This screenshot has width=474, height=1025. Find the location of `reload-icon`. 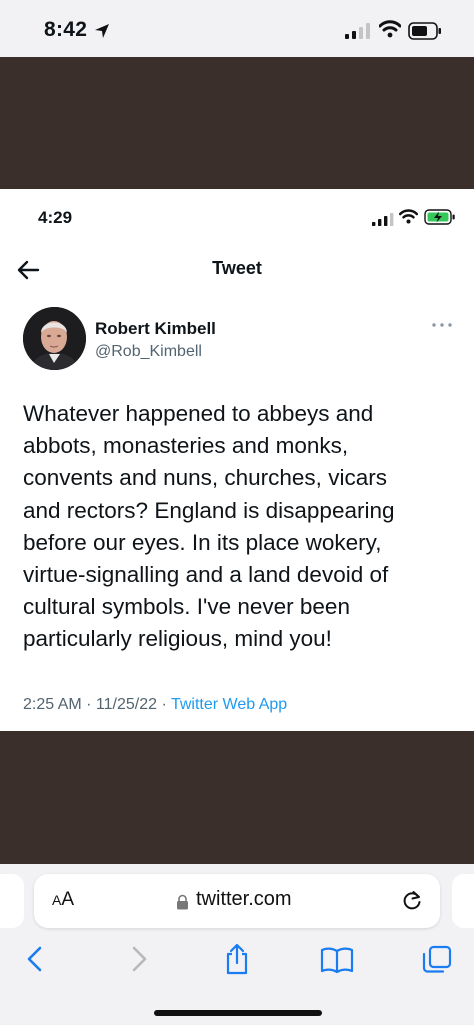

reload-icon is located at coordinates (412, 900).